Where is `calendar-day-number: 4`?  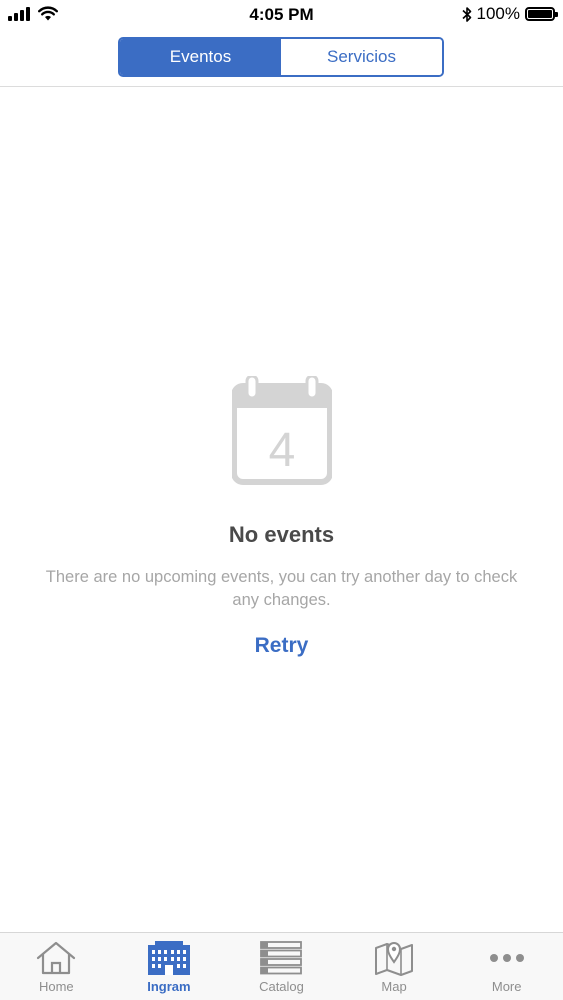
calendar-day-number: 4 is located at coordinates (281, 450).